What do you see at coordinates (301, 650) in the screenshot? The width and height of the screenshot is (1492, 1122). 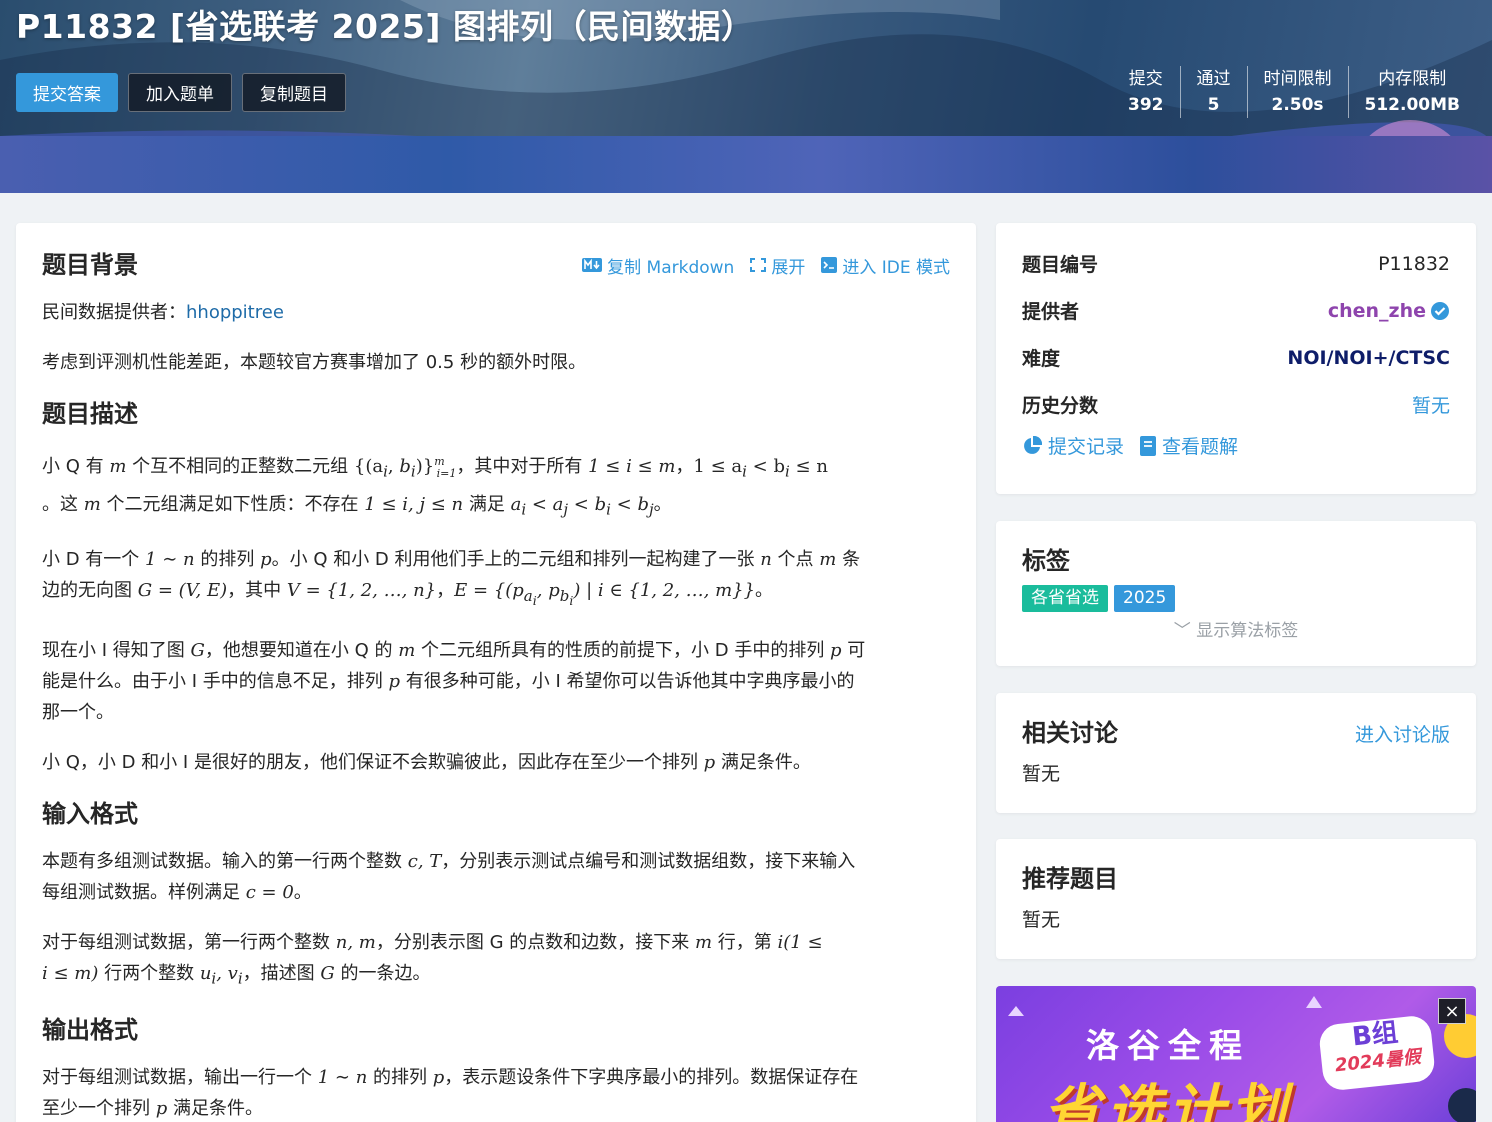 I see `text: ，他想要知道在小 Q 的` at bounding box center [301, 650].